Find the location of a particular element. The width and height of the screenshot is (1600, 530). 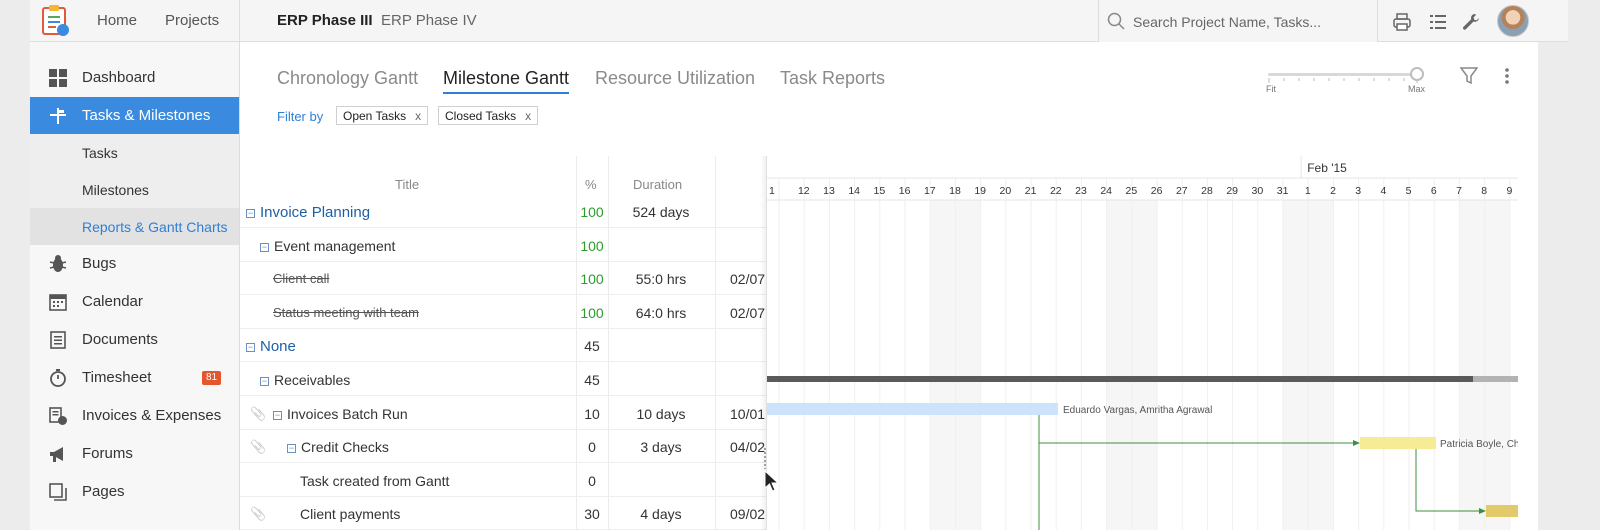

column-header-percent: % is located at coordinates (591, 184).